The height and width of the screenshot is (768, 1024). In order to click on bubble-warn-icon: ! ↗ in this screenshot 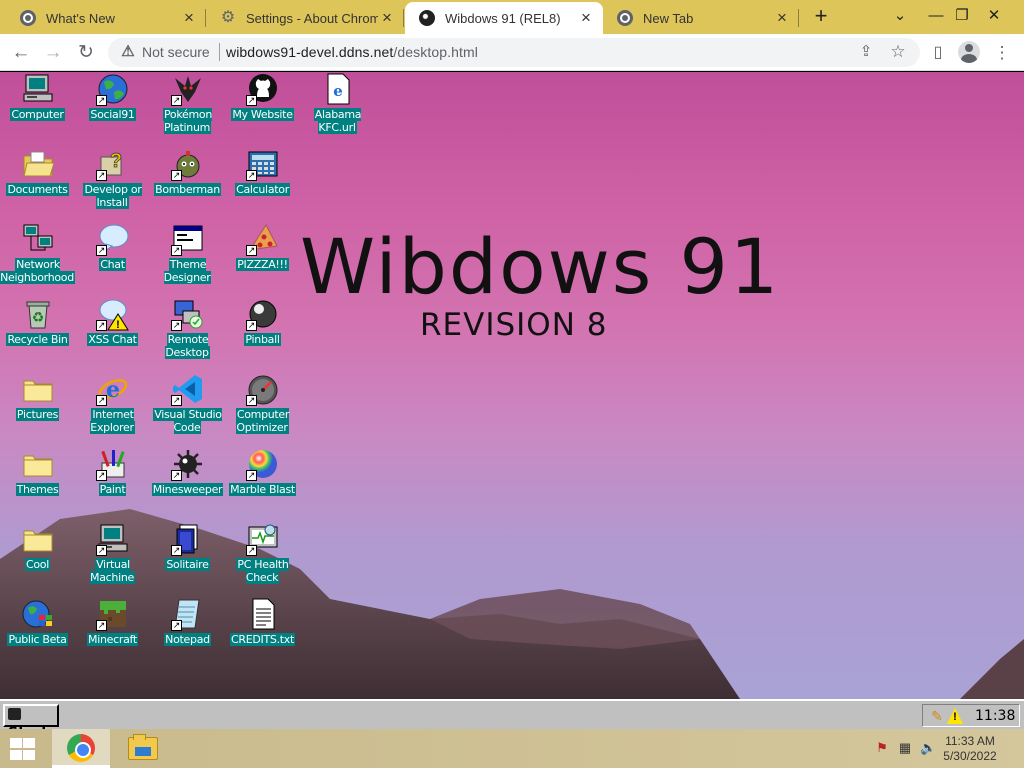, I will do `click(113, 314)`.